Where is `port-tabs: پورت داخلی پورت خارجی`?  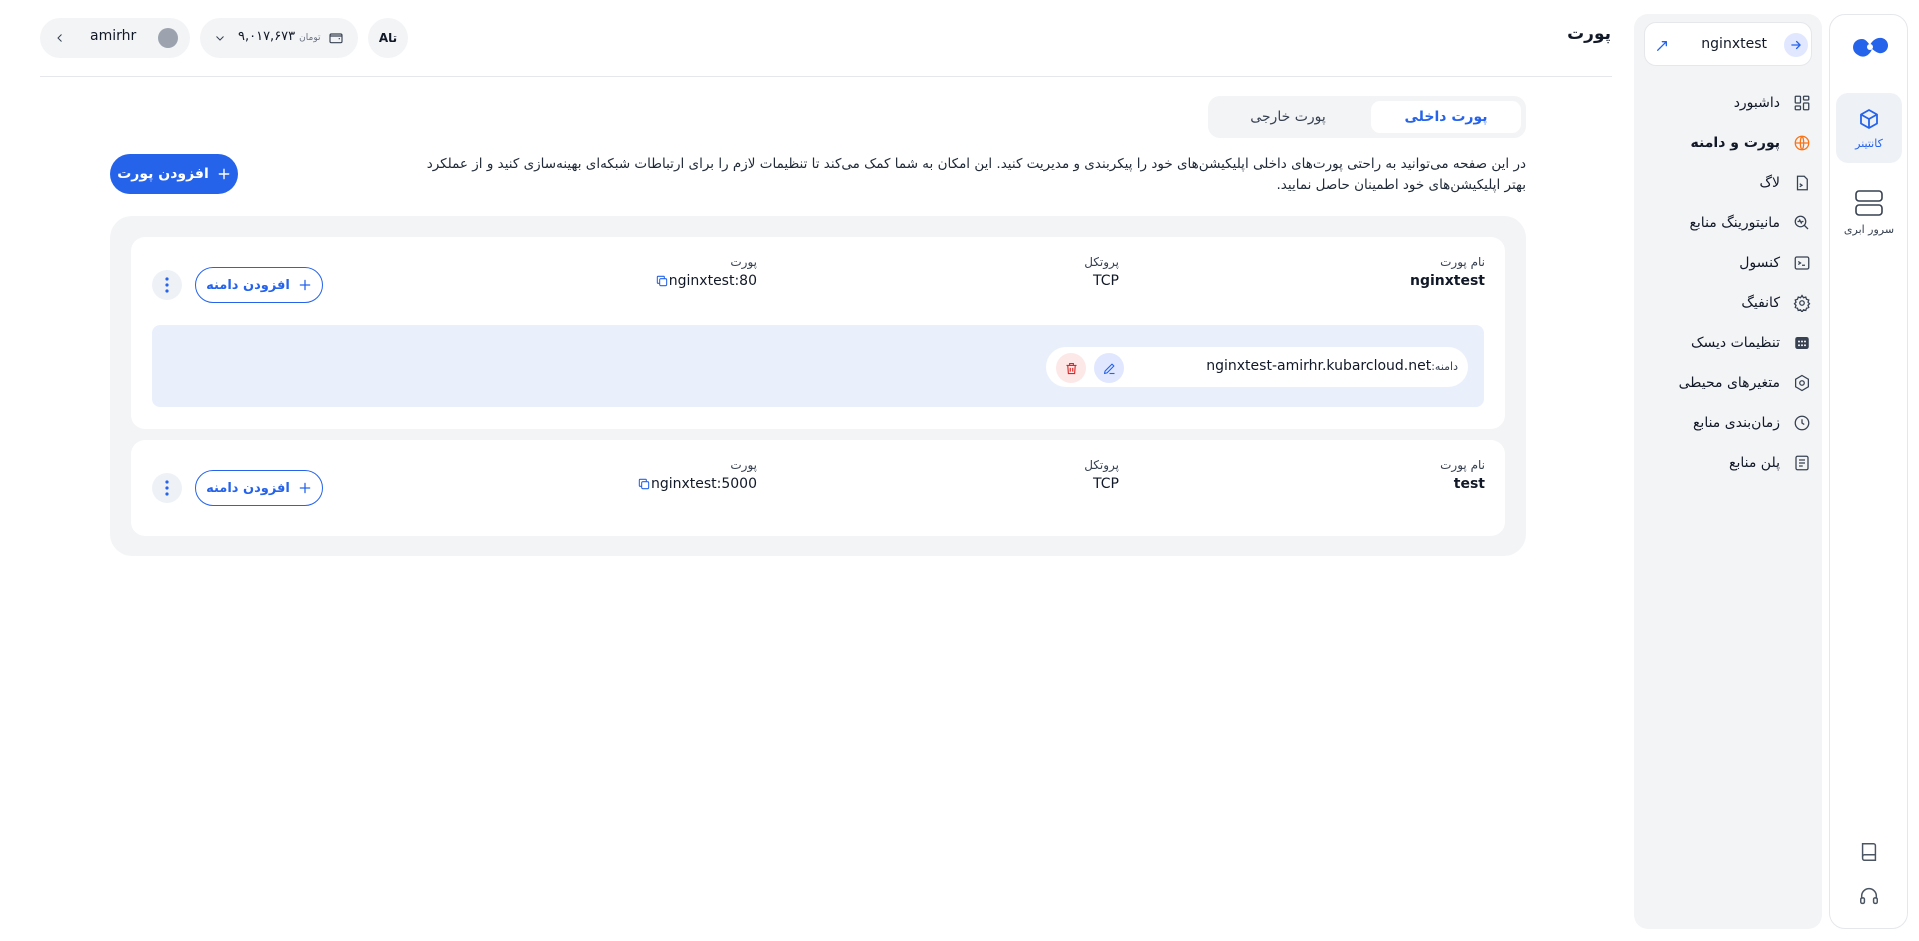
port-tabs: پورت داخلی پورت خارجی is located at coordinates (1367, 117).